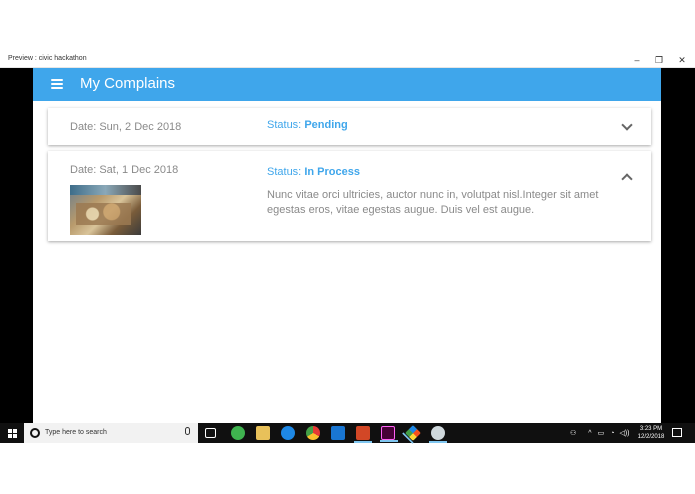 The height and width of the screenshot is (494, 695). What do you see at coordinates (111, 433) in the screenshot?
I see `taskbar-search: Type here to search` at bounding box center [111, 433].